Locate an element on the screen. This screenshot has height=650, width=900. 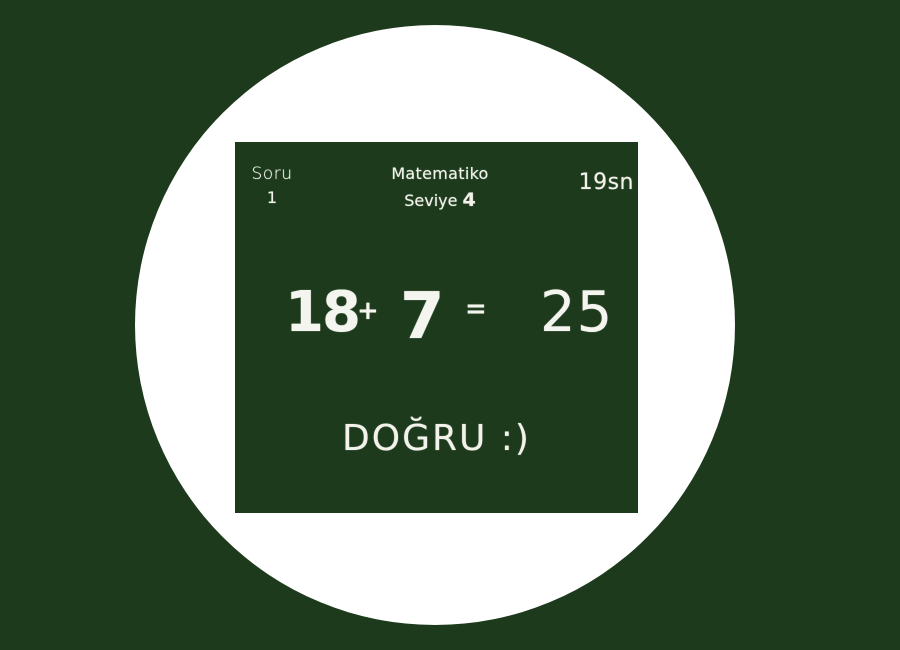
math-equation: 18 + 7 = 25 is located at coordinates (436, 317).